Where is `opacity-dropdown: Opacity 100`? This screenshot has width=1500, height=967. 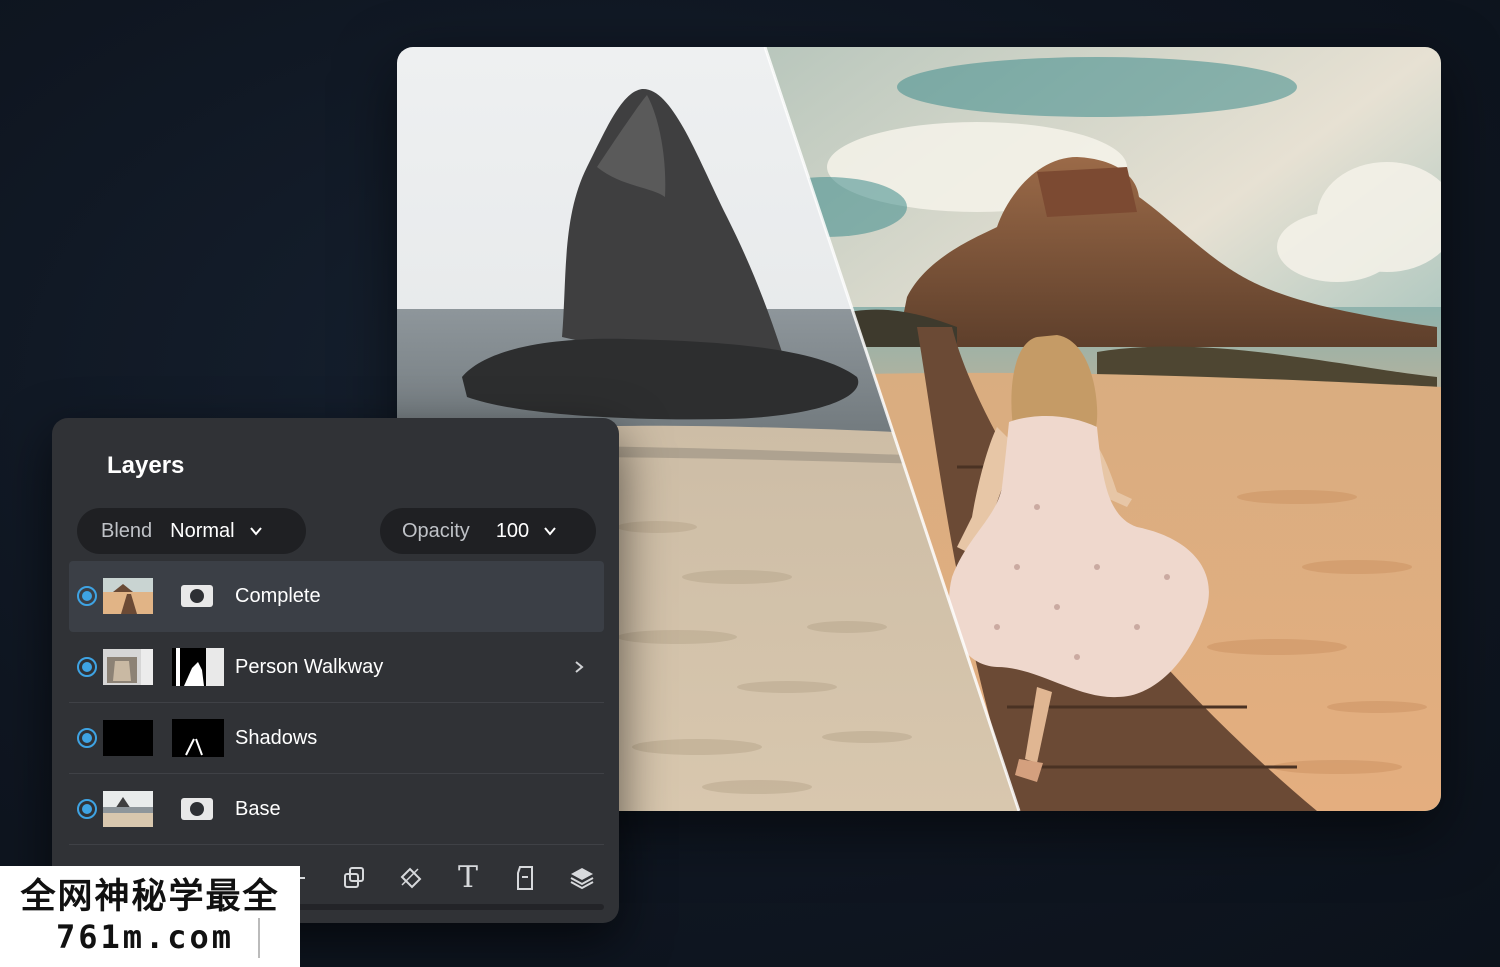
opacity-dropdown: Opacity 100 is located at coordinates (488, 531).